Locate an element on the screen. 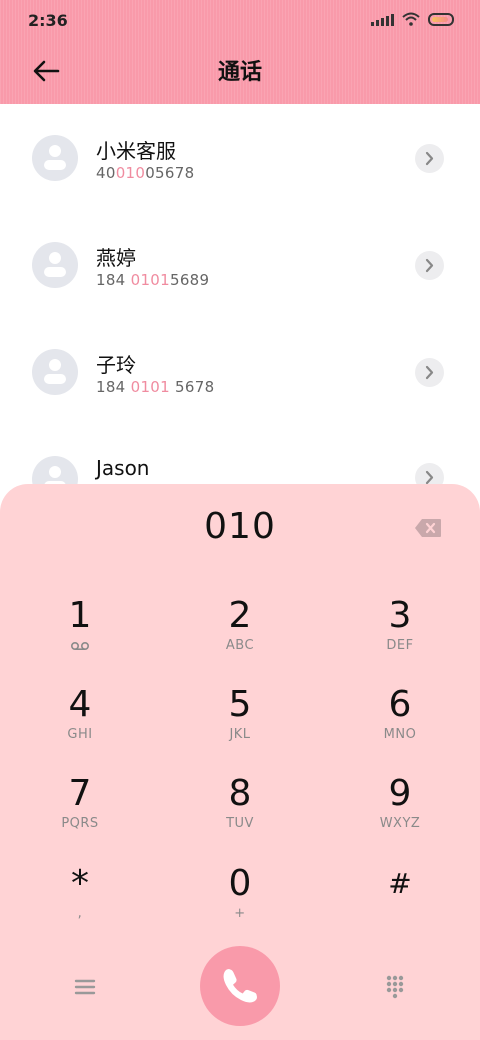 The height and width of the screenshot is (1040, 480). key-digit: 9 is located at coordinates (400, 793).